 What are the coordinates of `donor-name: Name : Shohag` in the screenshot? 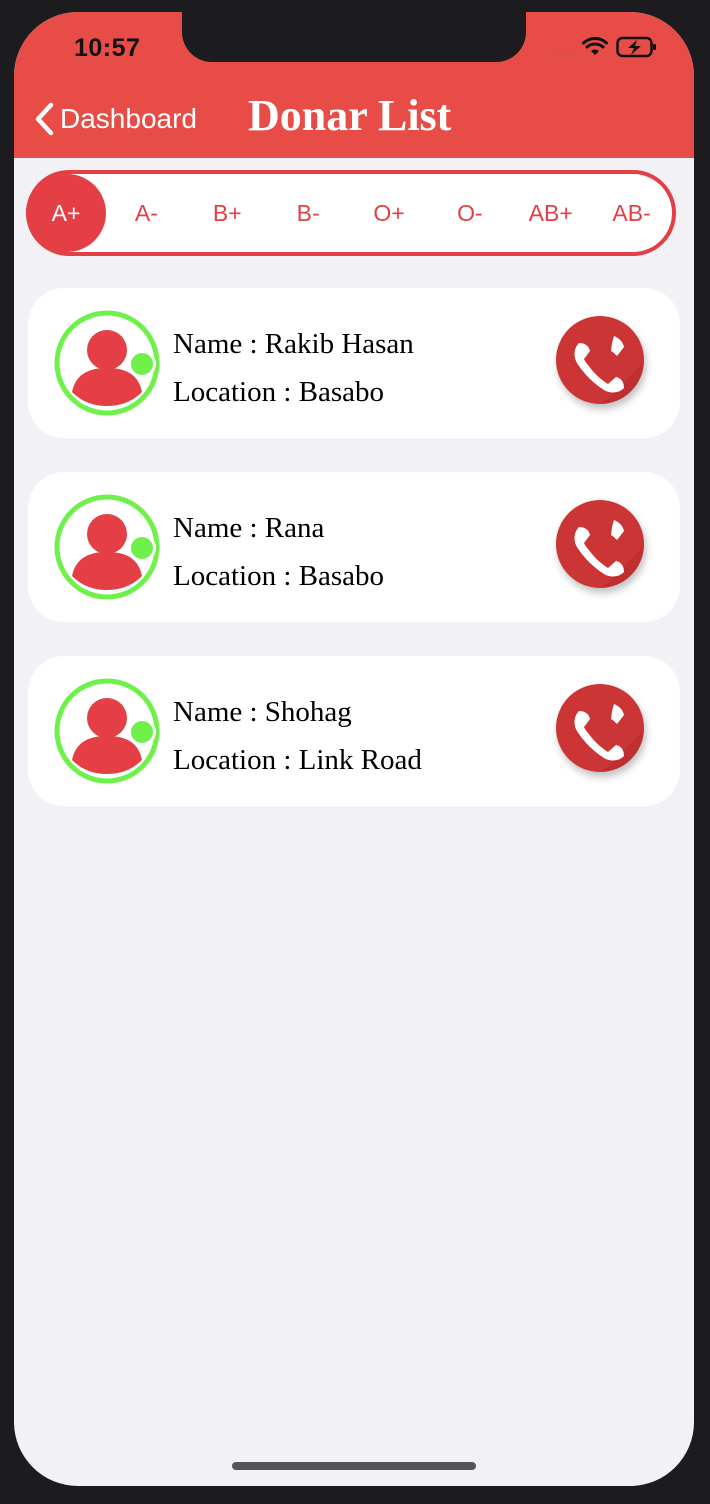 It's located at (262, 712).